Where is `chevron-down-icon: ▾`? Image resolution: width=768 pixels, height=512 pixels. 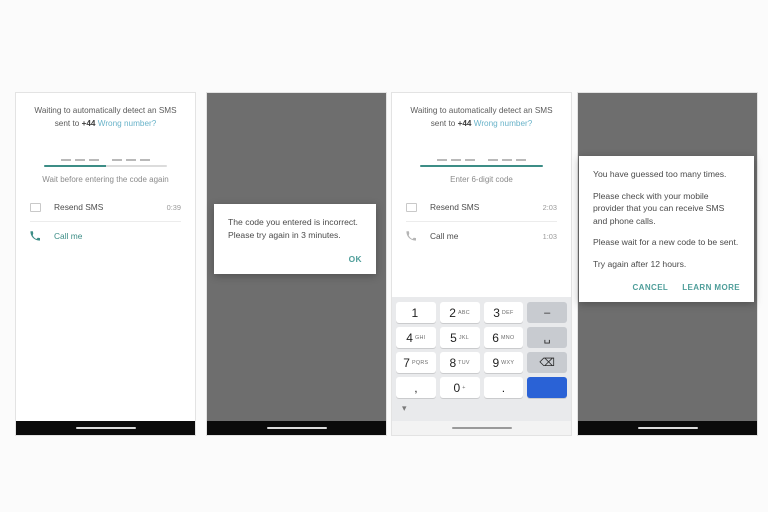
chevron-down-icon: ▾ is located at coordinates (404, 408).